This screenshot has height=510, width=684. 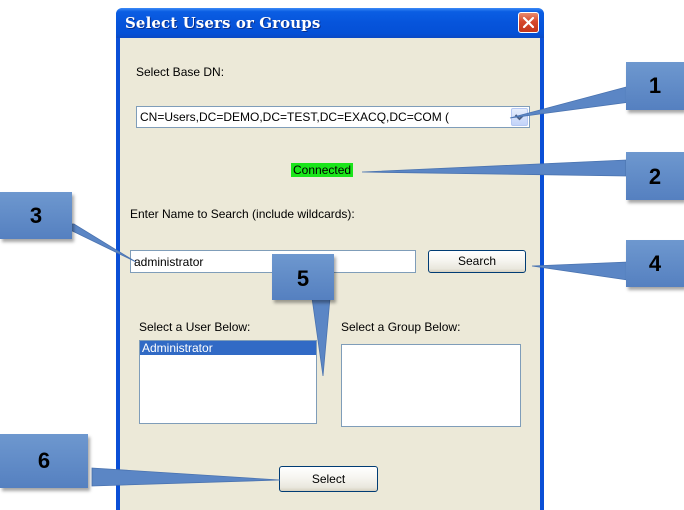 What do you see at coordinates (655, 176) in the screenshot?
I see `callout-2: 2` at bounding box center [655, 176].